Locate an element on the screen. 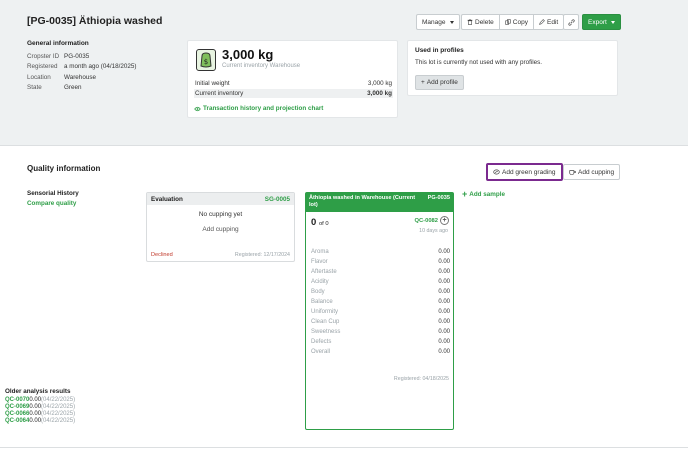  add-cupping-button: Add cupping is located at coordinates (592, 172).